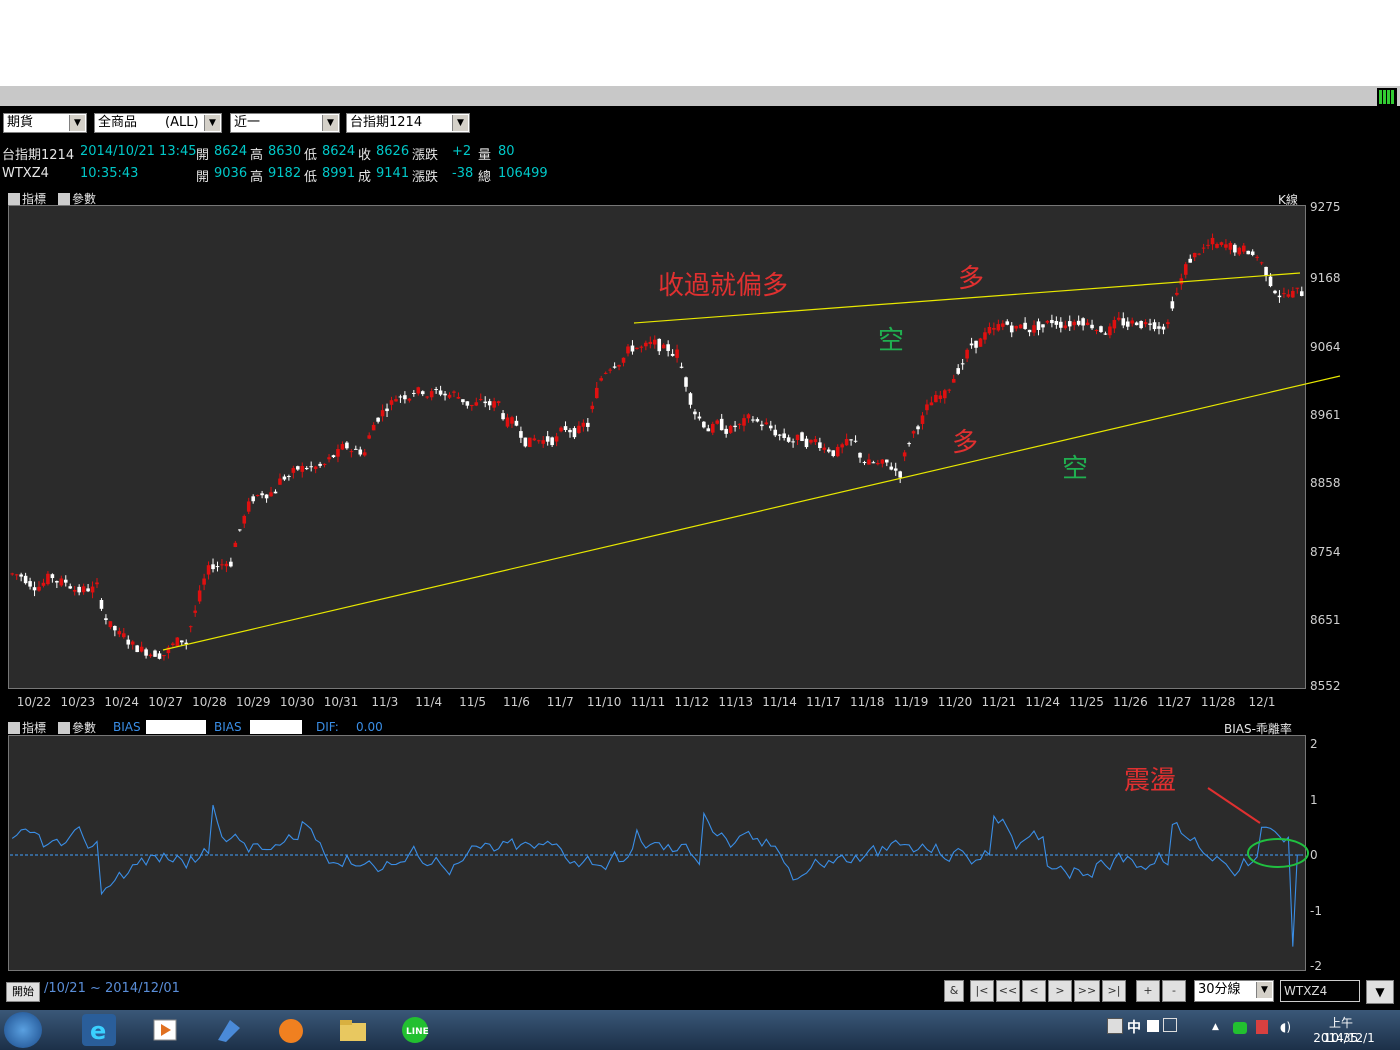  Describe the element at coordinates (982, 991) in the screenshot. I see `first-button: |<` at that location.